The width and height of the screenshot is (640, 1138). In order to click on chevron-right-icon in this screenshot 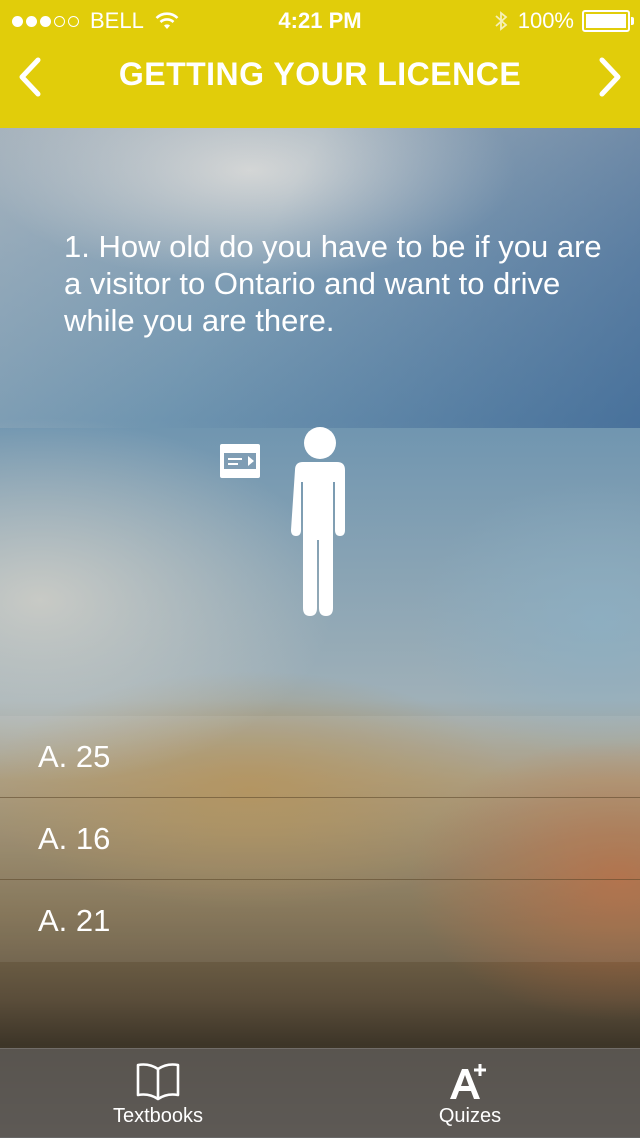, I will do `click(610, 77)`.